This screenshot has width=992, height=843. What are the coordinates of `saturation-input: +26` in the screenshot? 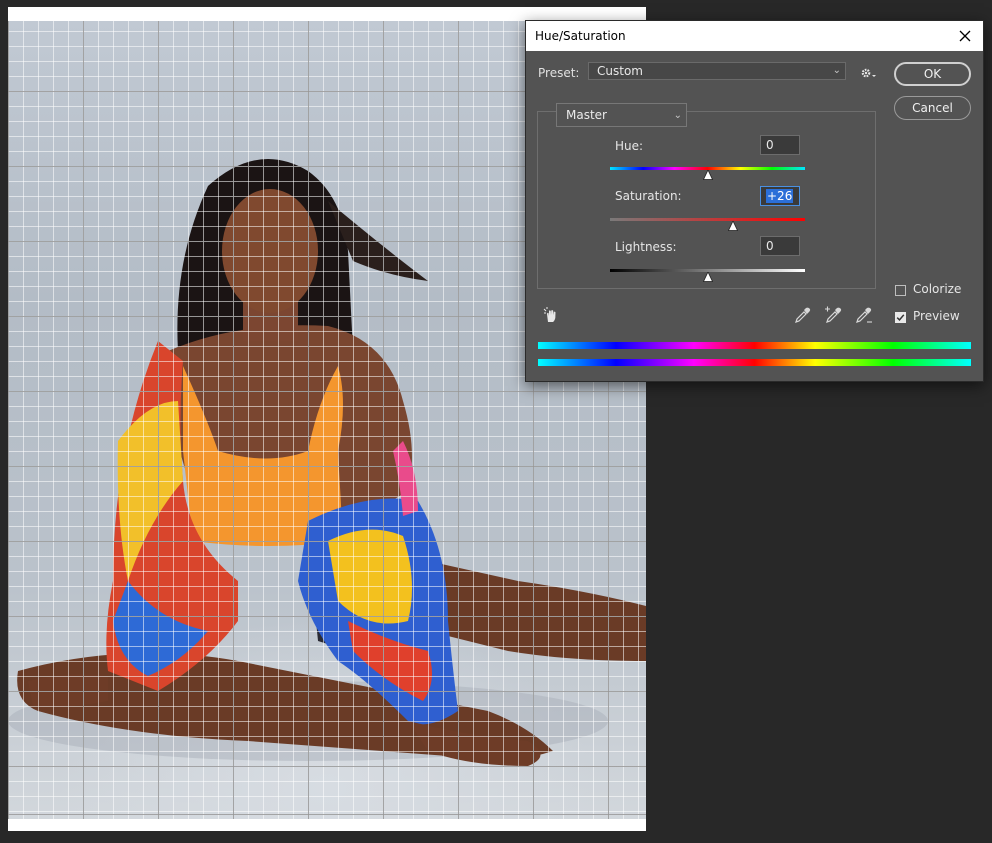 It's located at (780, 196).